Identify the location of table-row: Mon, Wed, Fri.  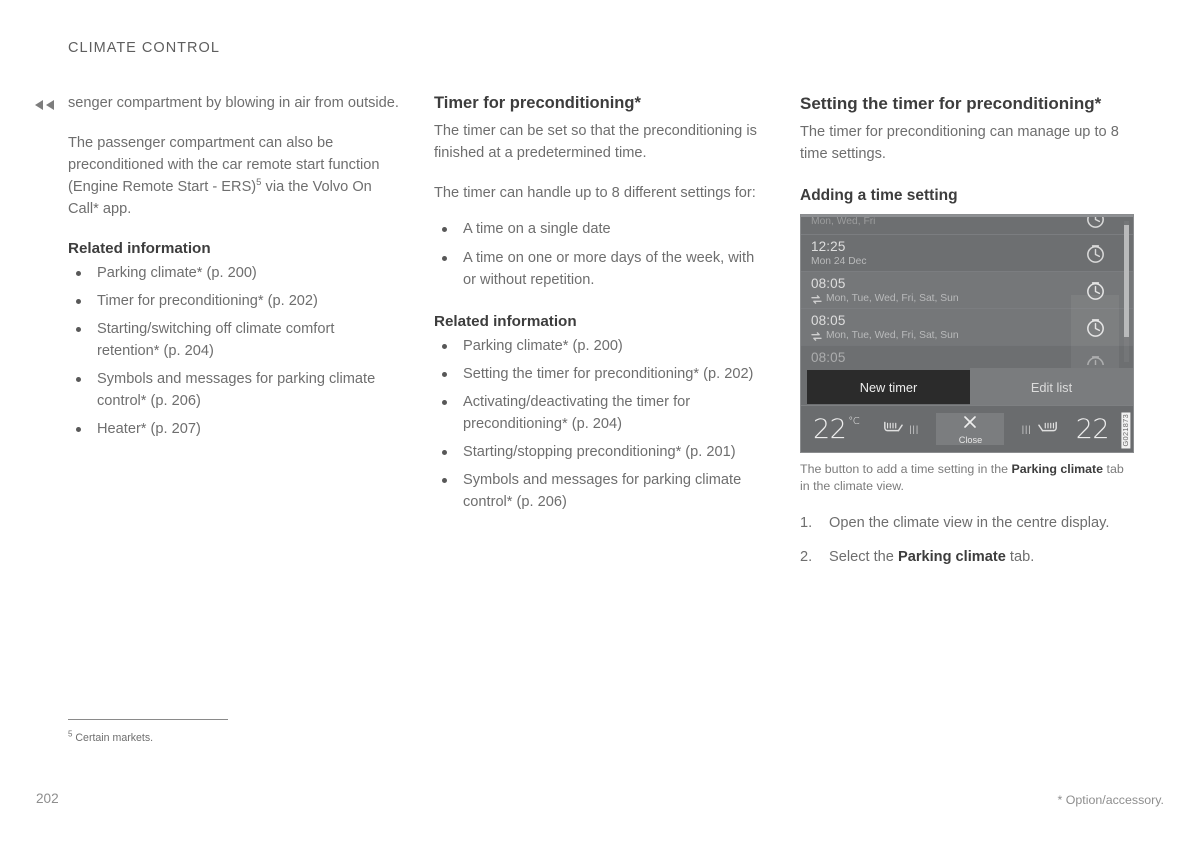
(967, 225).